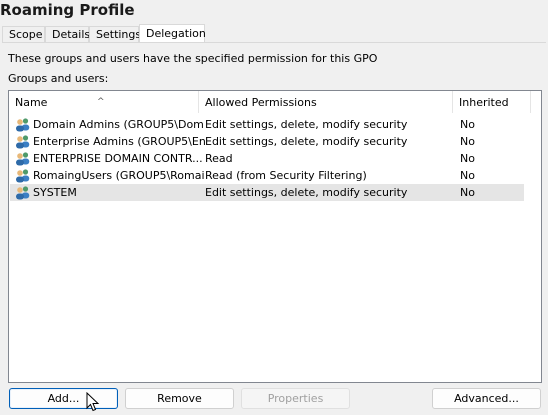 Image resolution: width=548 pixels, height=415 pixels. What do you see at coordinates (101, 102) in the screenshot?
I see `sort-ascending-icon: ^` at bounding box center [101, 102].